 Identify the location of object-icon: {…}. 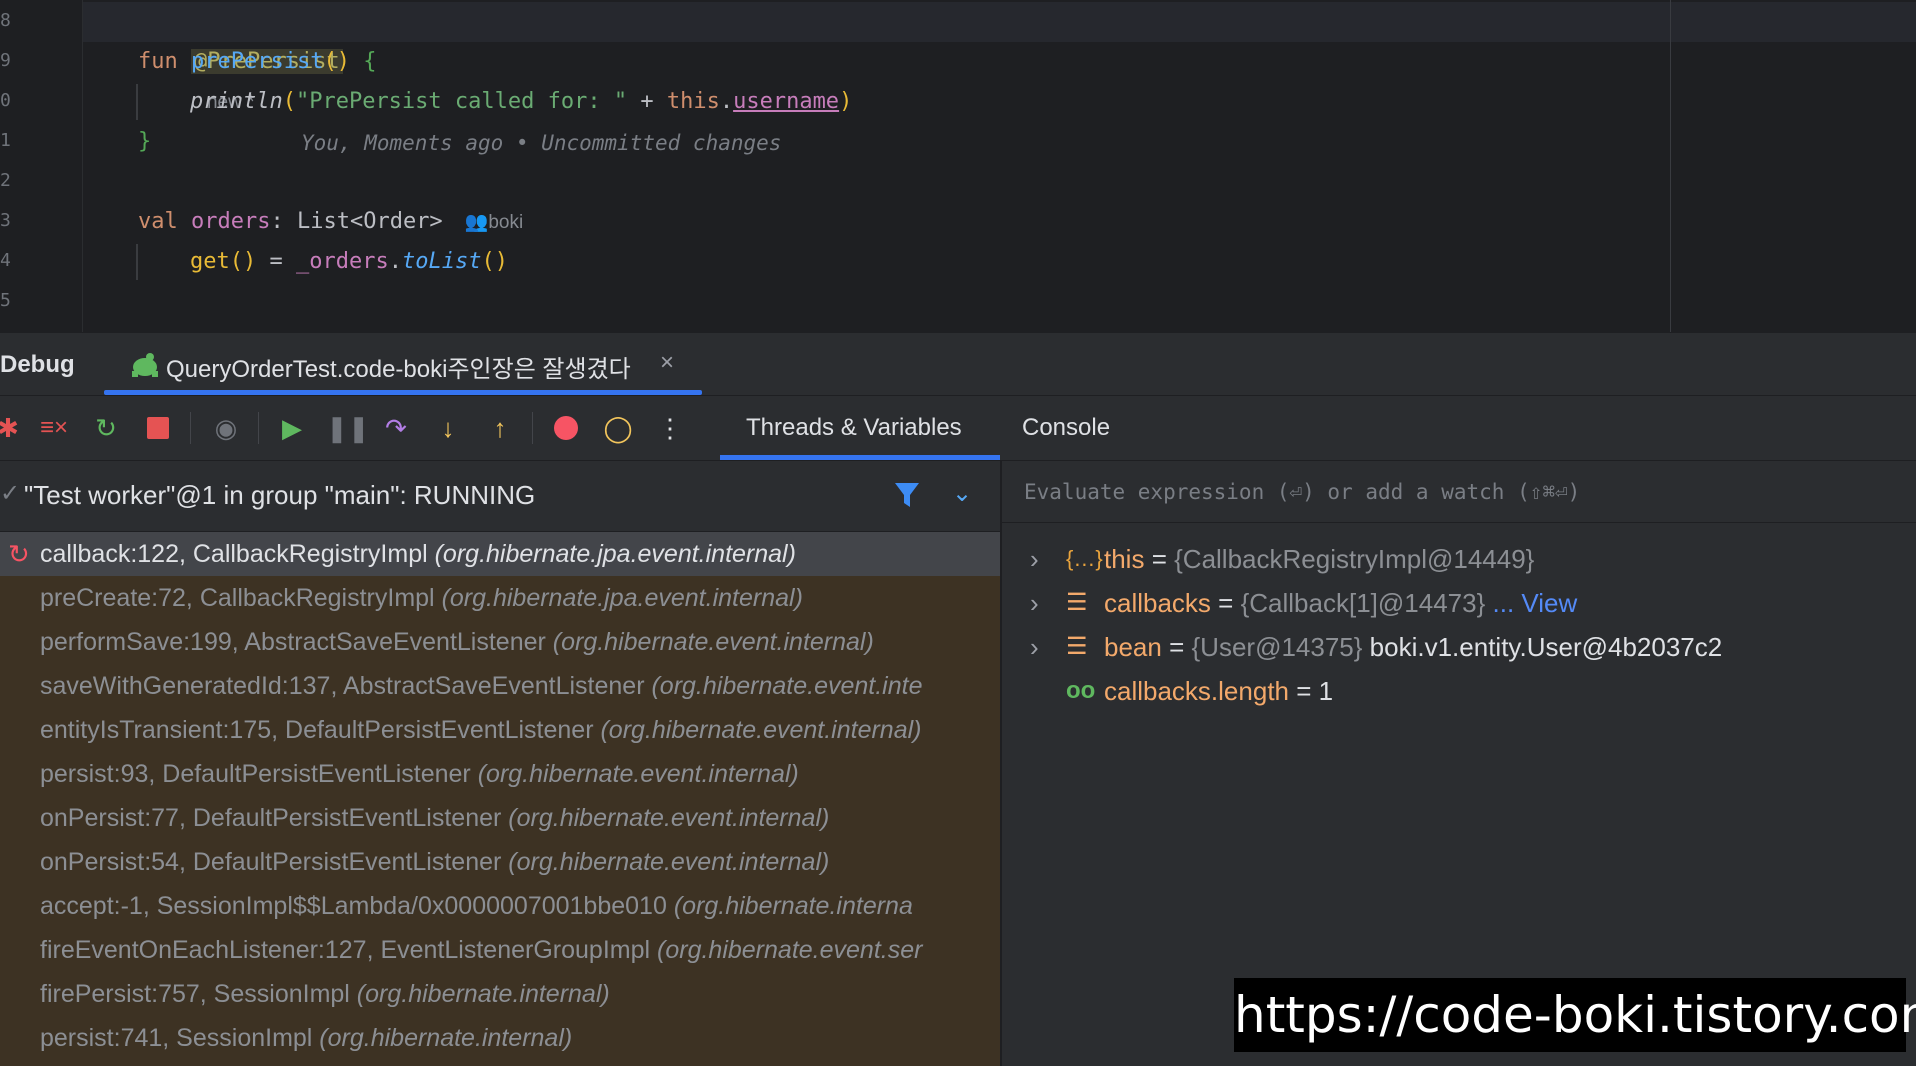
(1084, 558).